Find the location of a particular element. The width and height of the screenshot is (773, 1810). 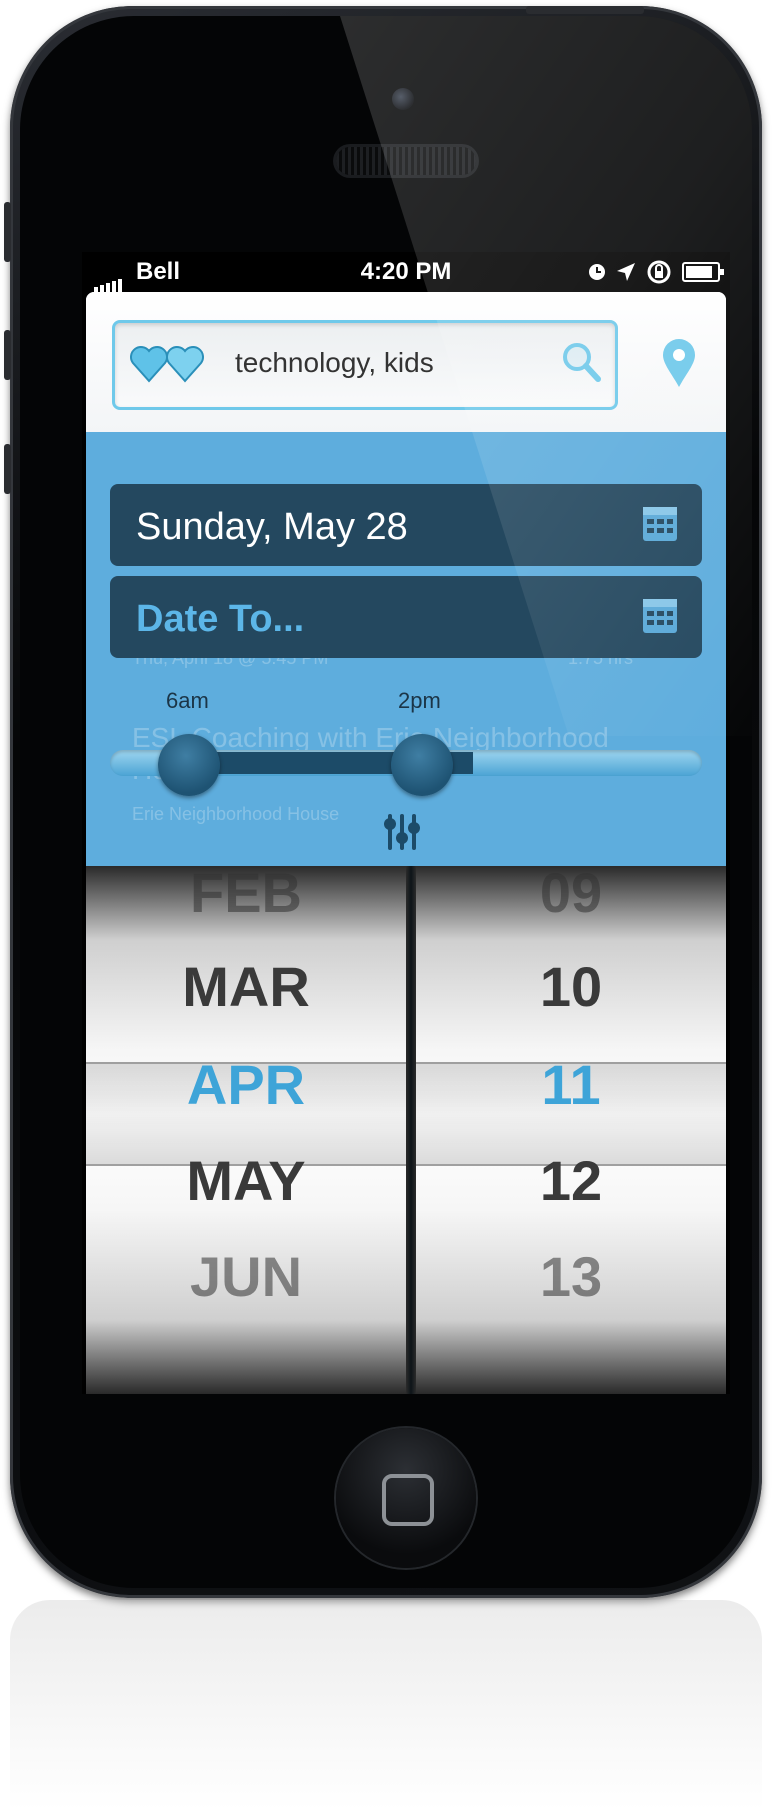

status-icons is located at coordinates (656, 272).